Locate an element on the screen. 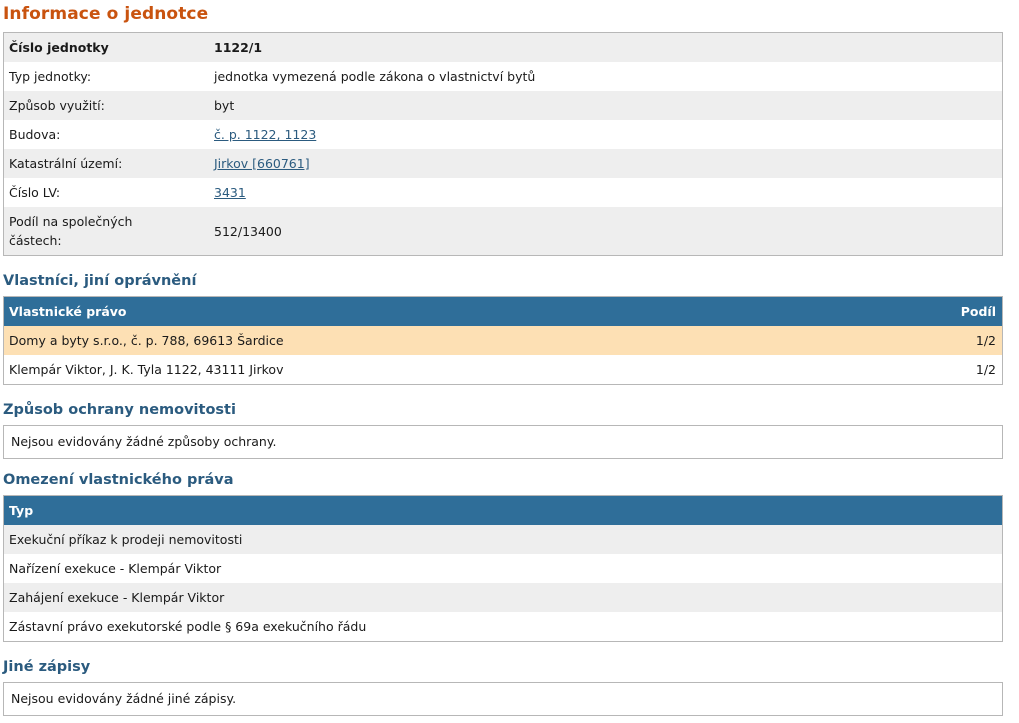  restrictions-title: Omezení vlastnického práva is located at coordinates (118, 480).